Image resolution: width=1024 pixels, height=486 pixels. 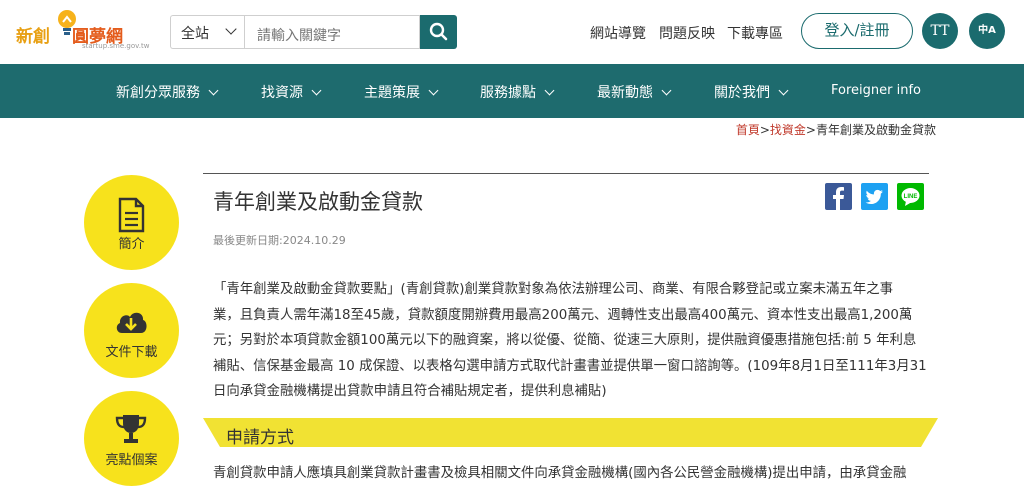 I want to click on sidebar-item-intro: 簡介, so click(x=131, y=222).